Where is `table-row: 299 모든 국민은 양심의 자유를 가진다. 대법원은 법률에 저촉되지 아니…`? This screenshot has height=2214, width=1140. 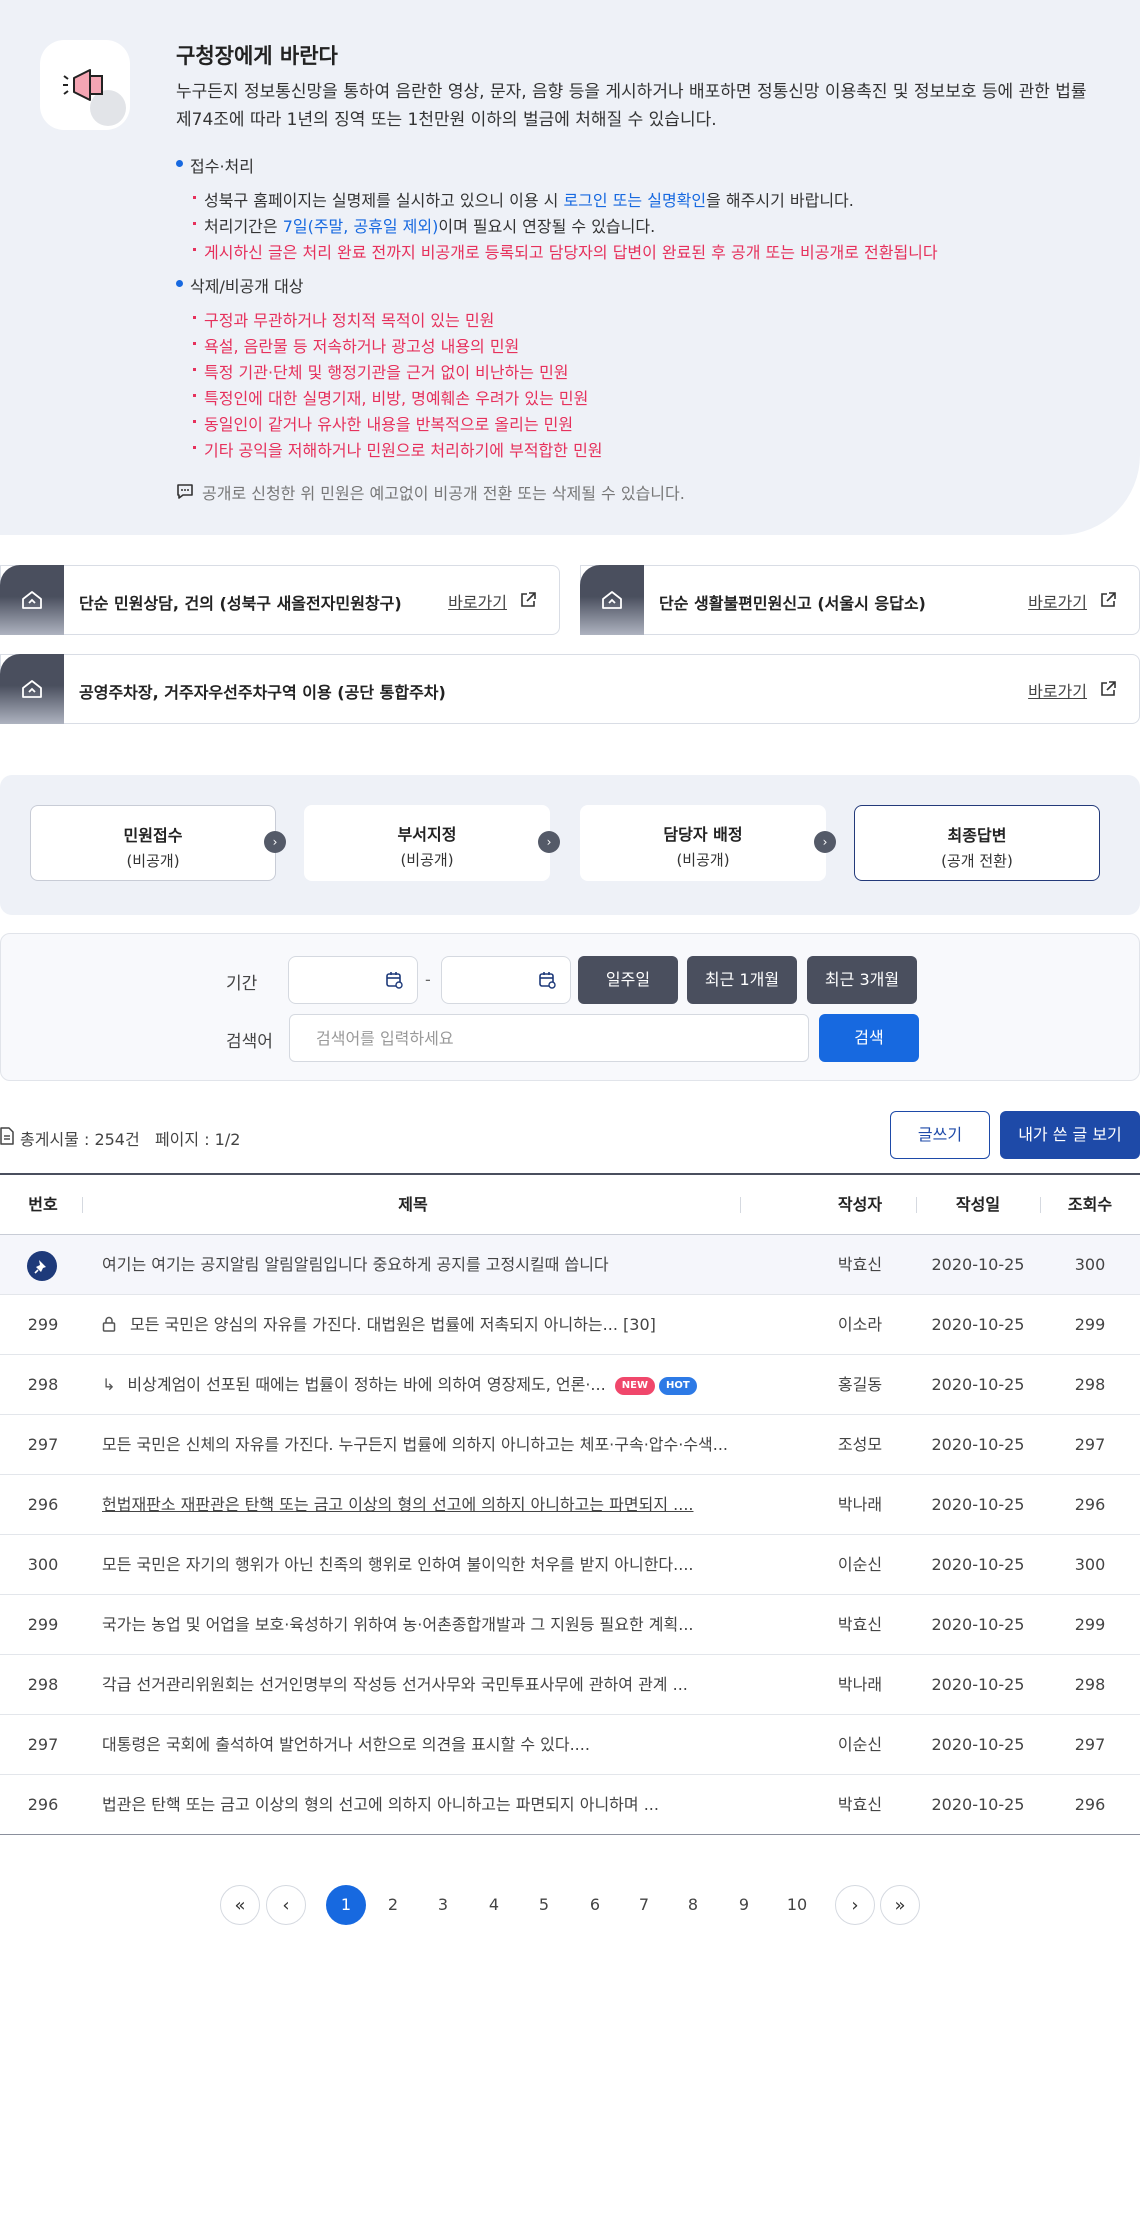
table-row: 299 모든 국민은 양심의 자유를 가진다. 대법원은 법률에 저촉되지 아니… is located at coordinates (570, 1325).